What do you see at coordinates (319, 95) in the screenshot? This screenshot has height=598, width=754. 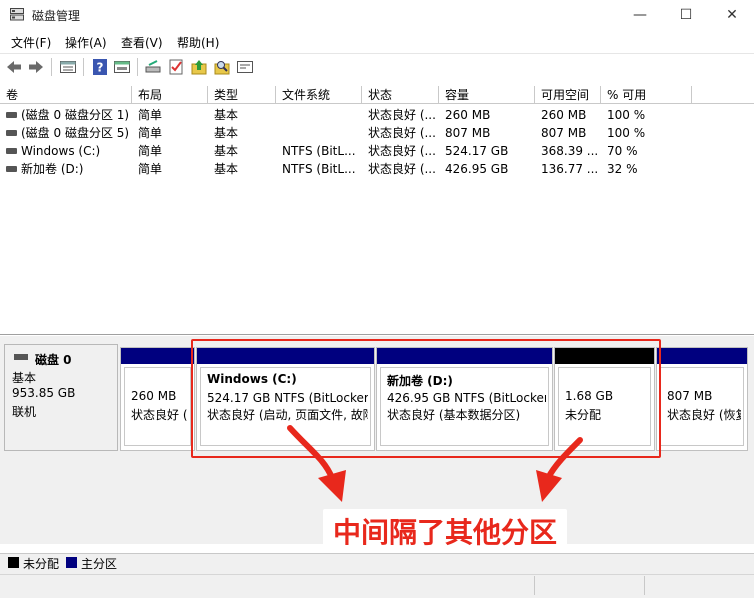 I see `column-header-filesystem: 文件系统` at bounding box center [319, 95].